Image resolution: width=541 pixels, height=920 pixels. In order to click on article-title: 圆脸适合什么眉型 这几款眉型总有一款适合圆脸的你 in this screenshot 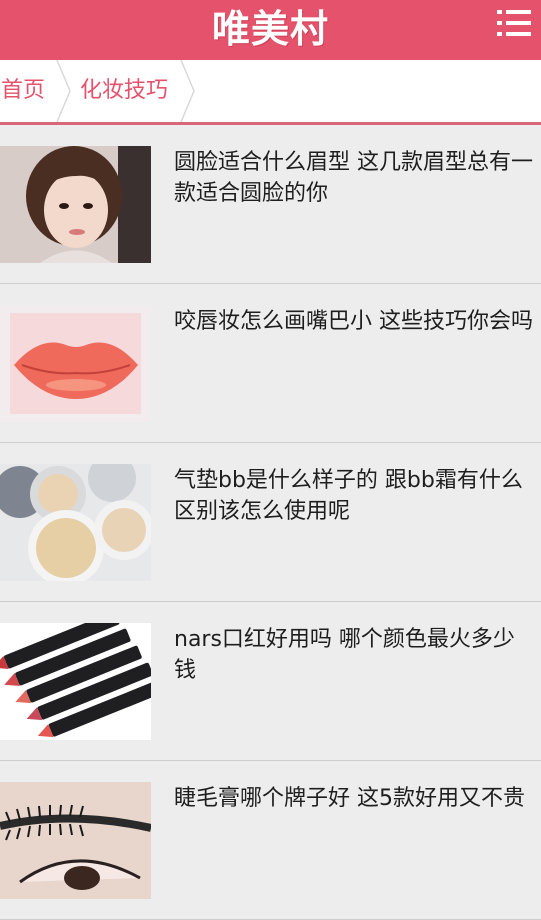, I will do `click(354, 178)`.